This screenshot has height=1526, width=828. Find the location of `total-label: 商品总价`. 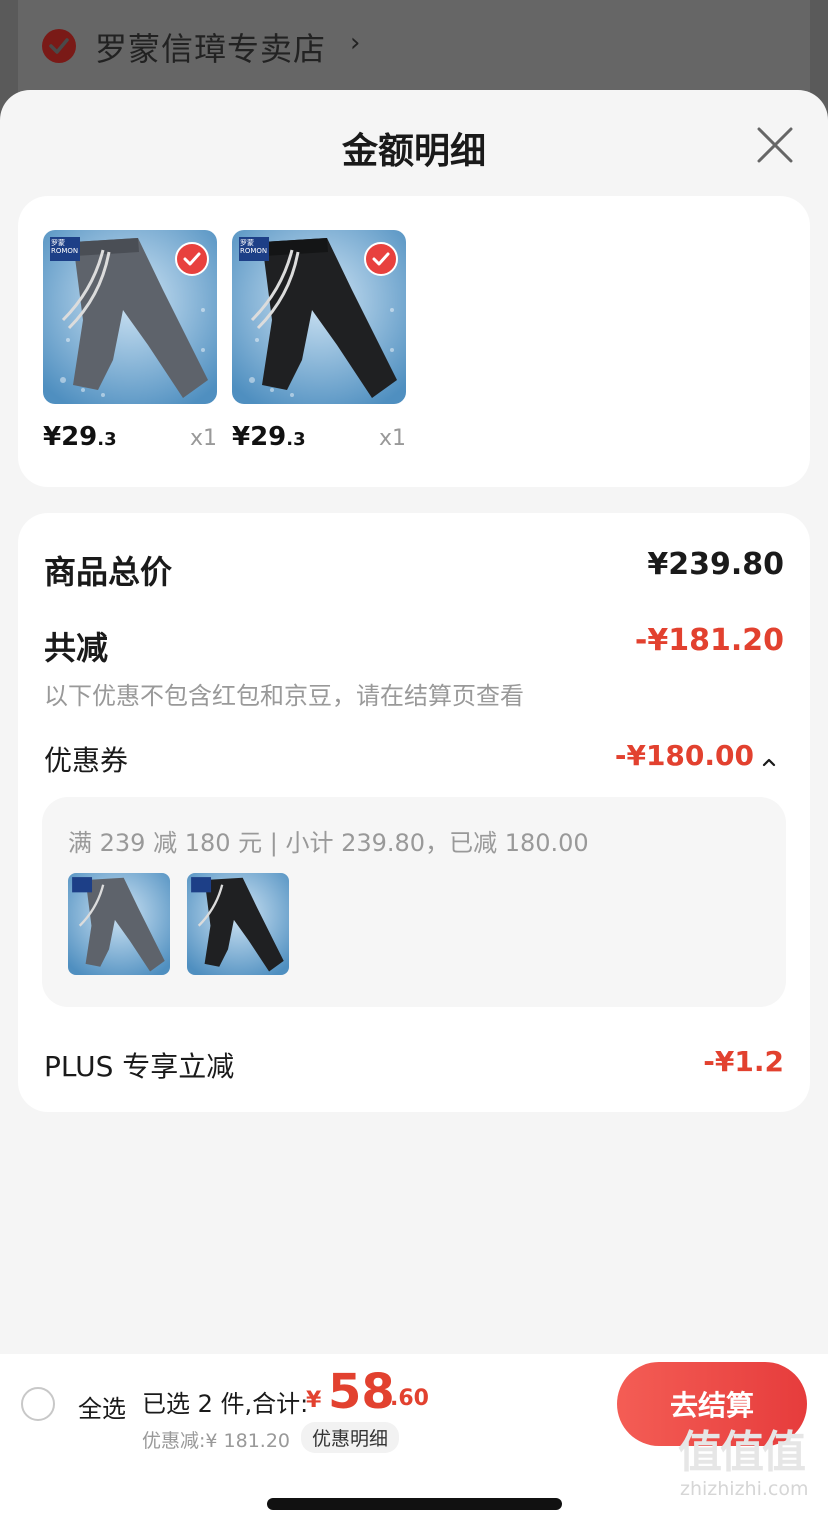

total-label: 商品总价 is located at coordinates (108, 572).